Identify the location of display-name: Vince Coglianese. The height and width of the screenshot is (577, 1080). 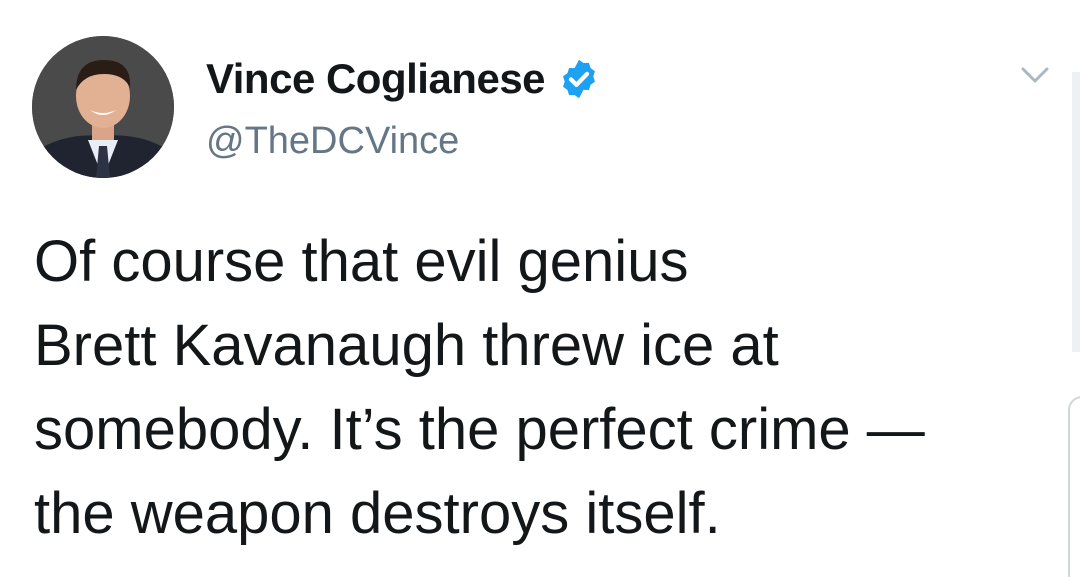
(376, 79).